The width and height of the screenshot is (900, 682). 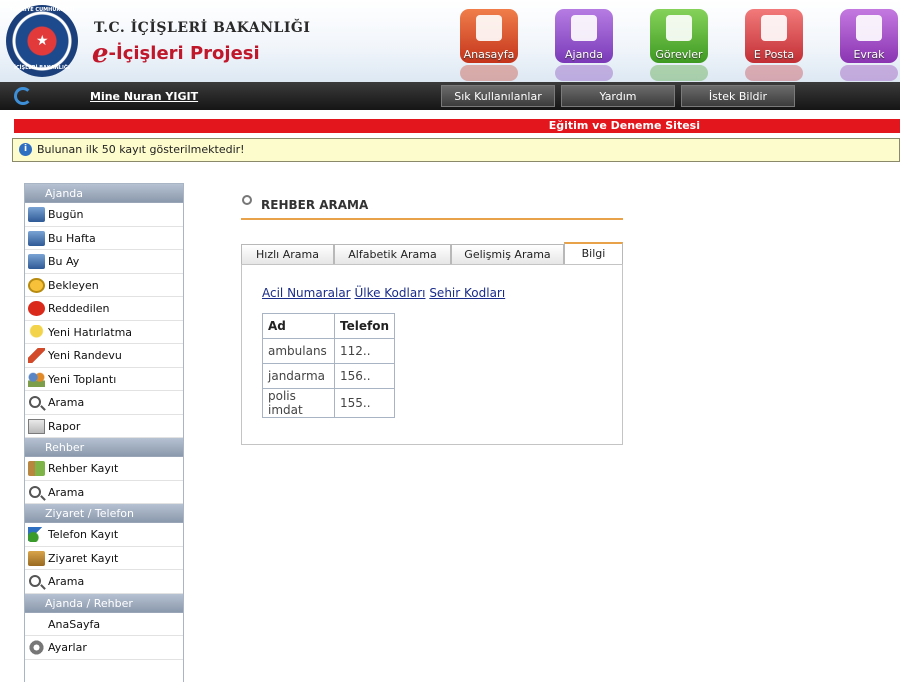 What do you see at coordinates (489, 45) in the screenshot?
I see `home-button: Anasayfa` at bounding box center [489, 45].